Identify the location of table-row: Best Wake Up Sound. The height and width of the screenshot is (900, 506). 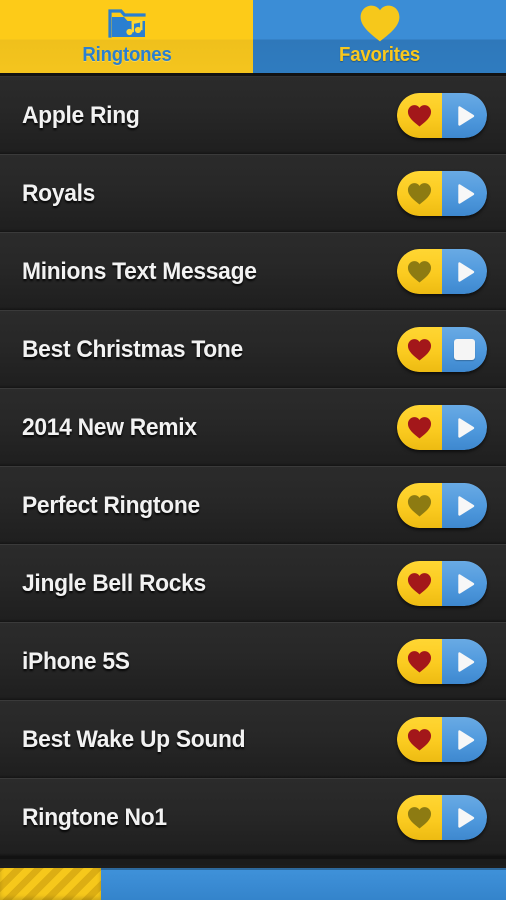
(253, 739).